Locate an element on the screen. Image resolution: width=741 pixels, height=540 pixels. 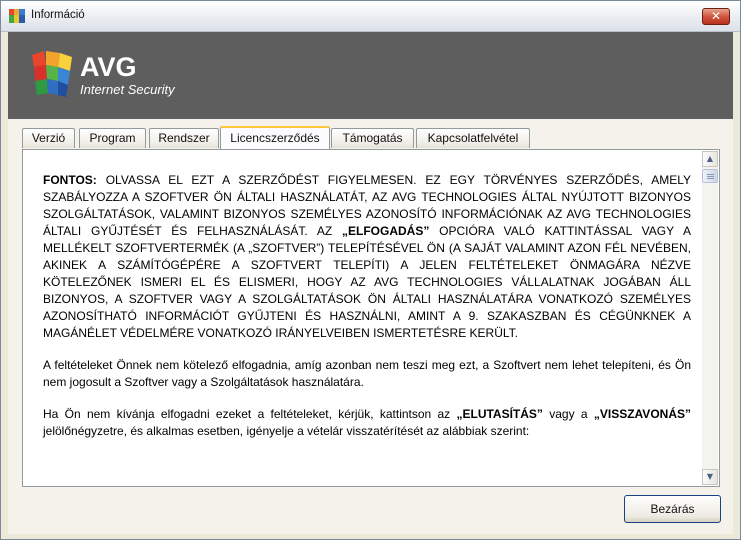
license-text-span: vagy a is located at coordinates (568, 414).